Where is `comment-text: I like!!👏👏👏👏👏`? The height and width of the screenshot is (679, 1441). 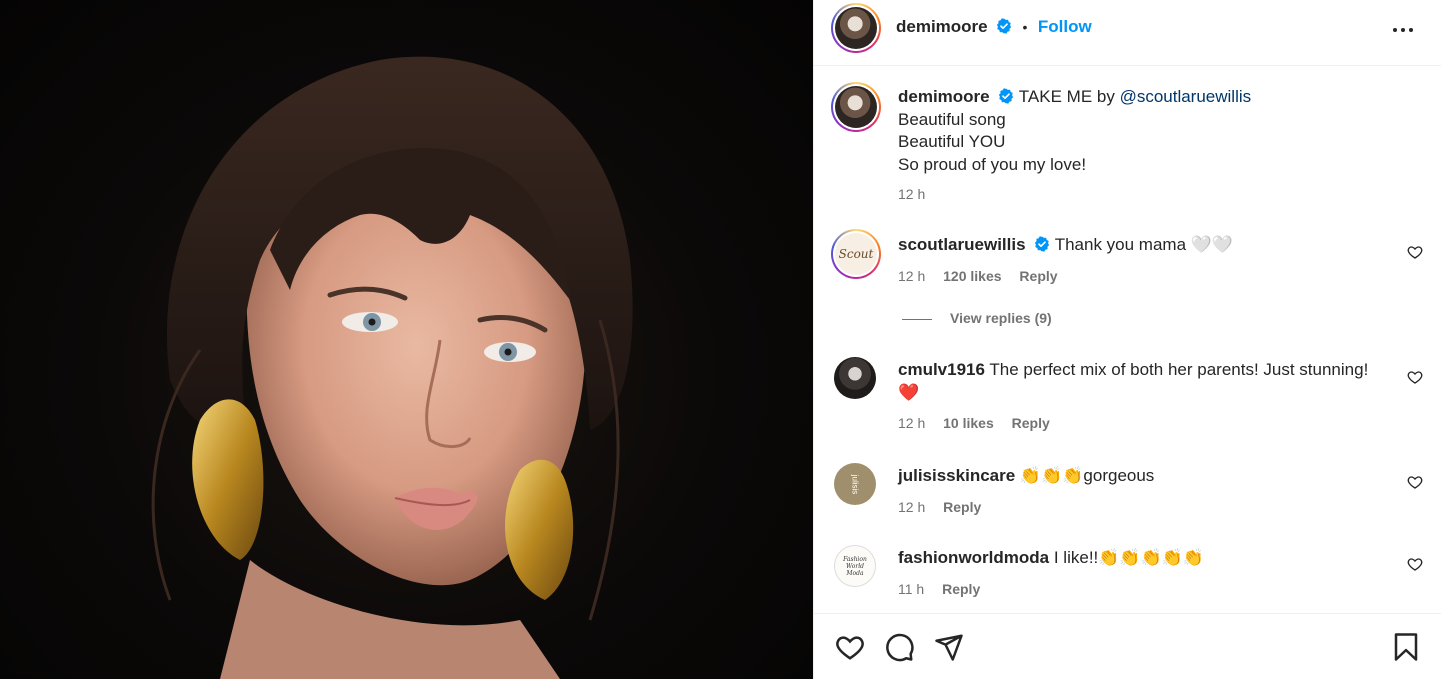 comment-text: I like!!👏👏👏👏👏 is located at coordinates (1129, 557).